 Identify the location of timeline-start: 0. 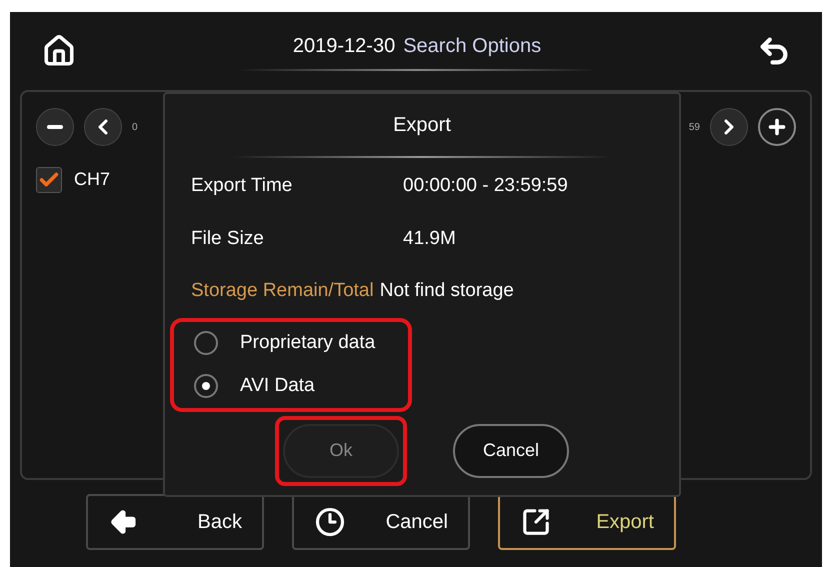
(135, 127).